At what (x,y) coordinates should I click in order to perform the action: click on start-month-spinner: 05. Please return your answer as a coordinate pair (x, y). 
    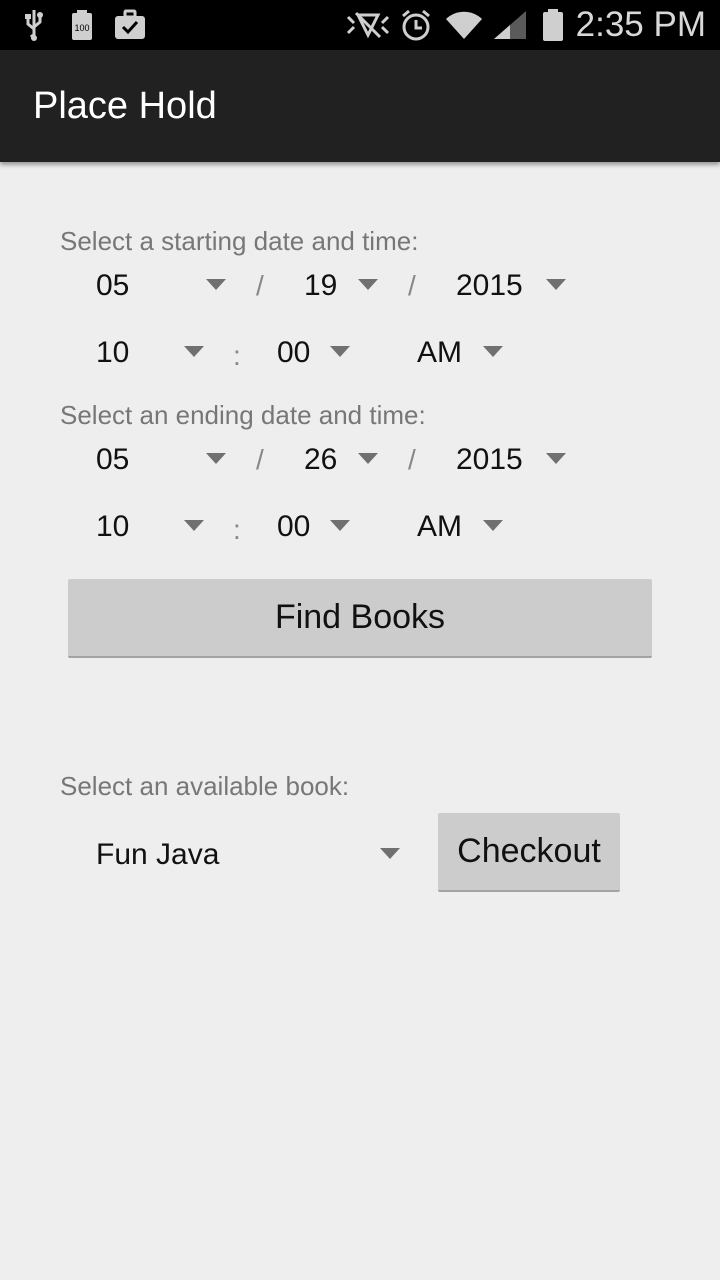
    Looking at the image, I should click on (163, 286).